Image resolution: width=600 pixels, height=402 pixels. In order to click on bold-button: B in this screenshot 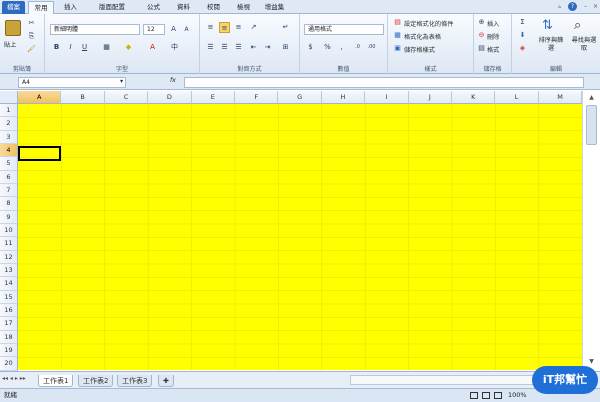, I will do `click(56, 47)`.